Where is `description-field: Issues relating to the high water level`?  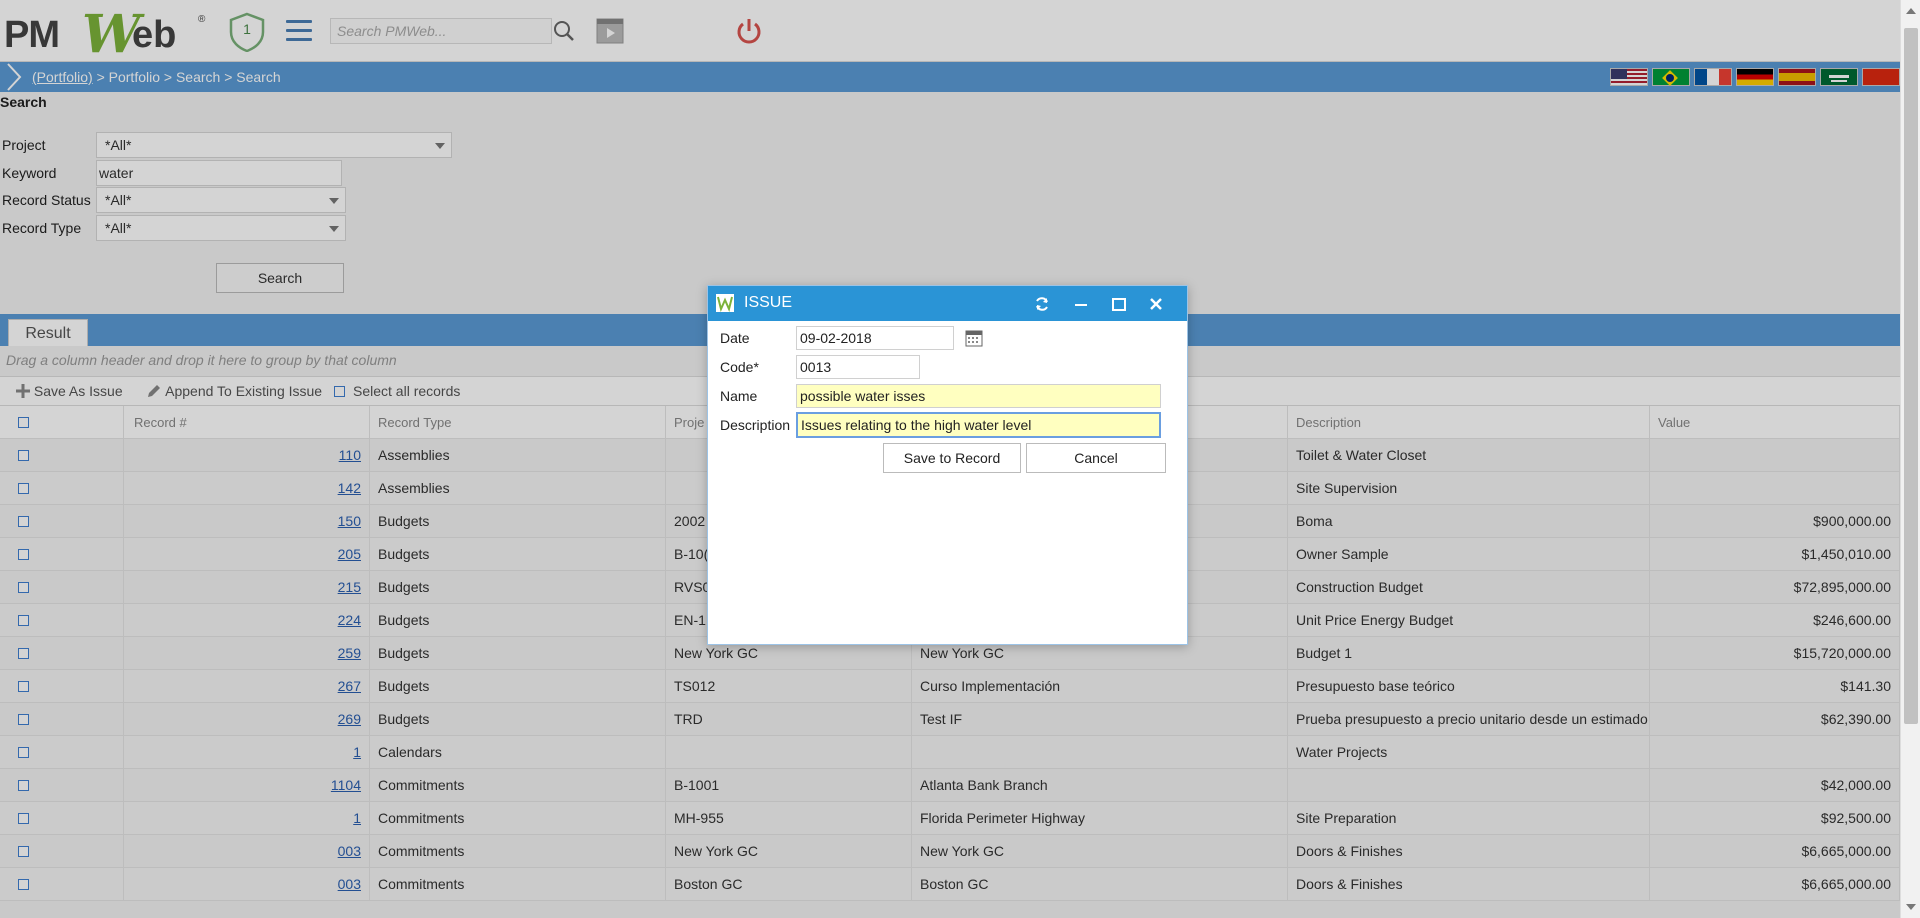 description-field: Issues relating to the high water level is located at coordinates (978, 425).